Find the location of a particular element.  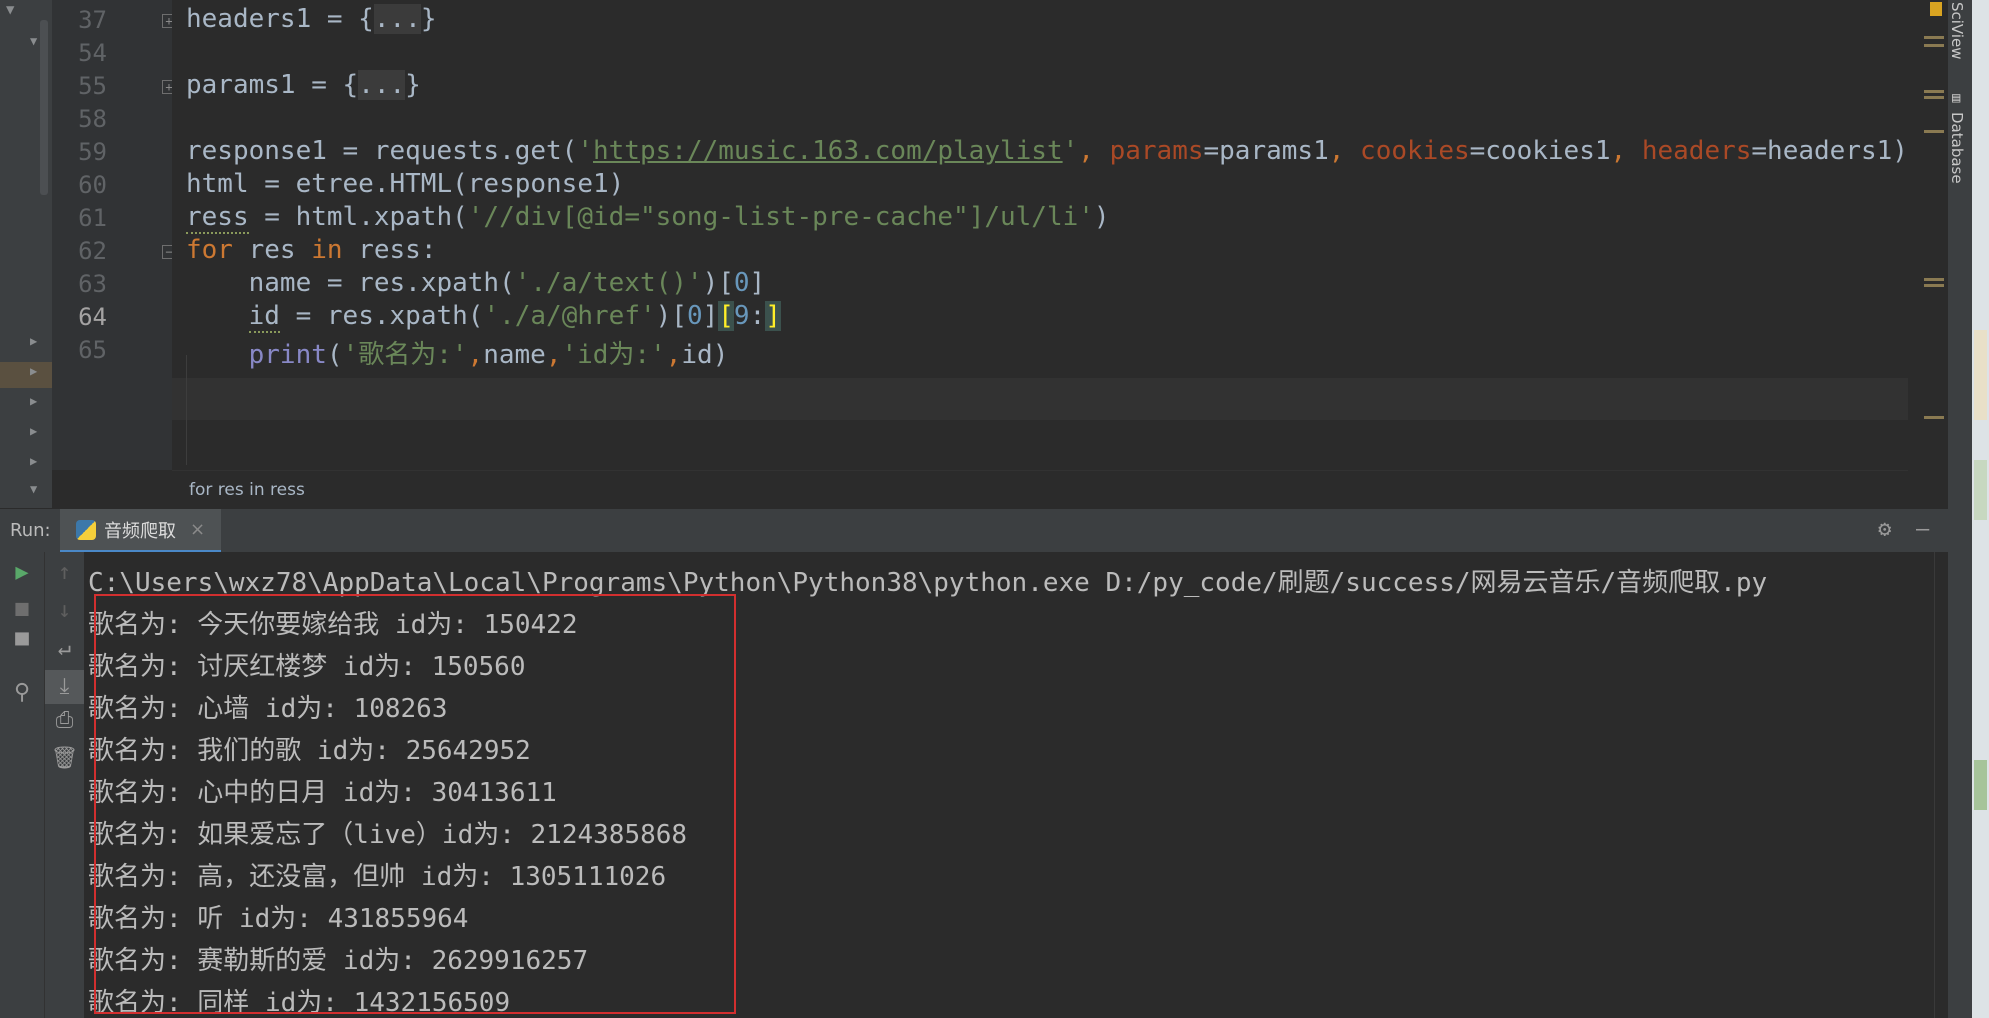

run-label: Run: is located at coordinates (30, 530).